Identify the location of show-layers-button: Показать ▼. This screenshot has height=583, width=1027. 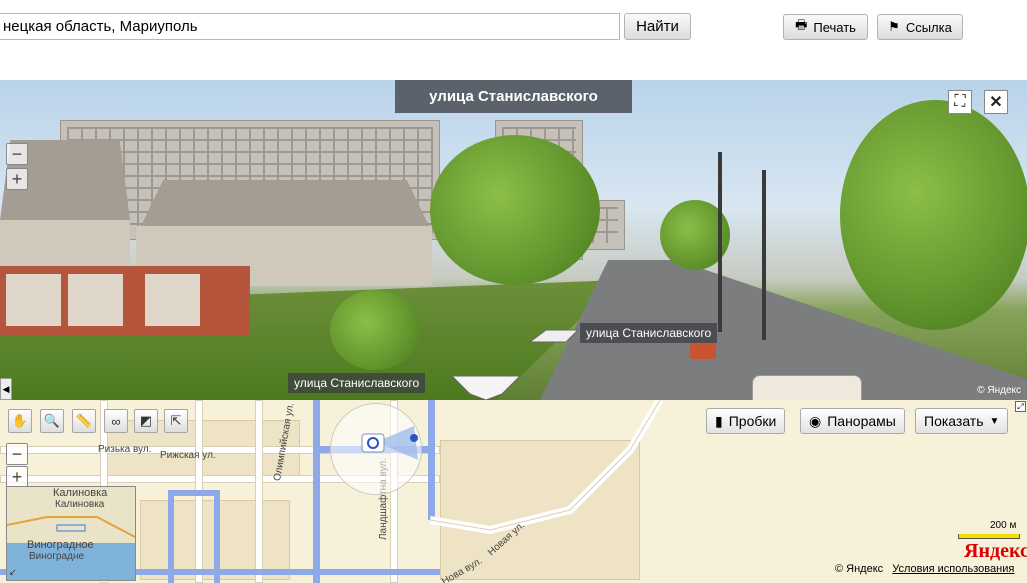
(962, 421).